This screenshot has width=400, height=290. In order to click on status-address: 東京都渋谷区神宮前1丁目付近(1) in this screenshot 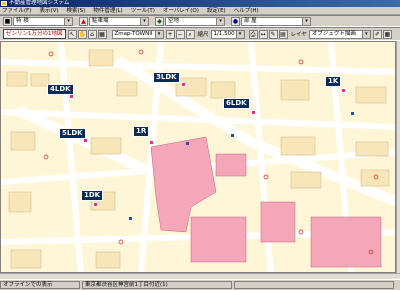, I will do `click(157, 285)`.